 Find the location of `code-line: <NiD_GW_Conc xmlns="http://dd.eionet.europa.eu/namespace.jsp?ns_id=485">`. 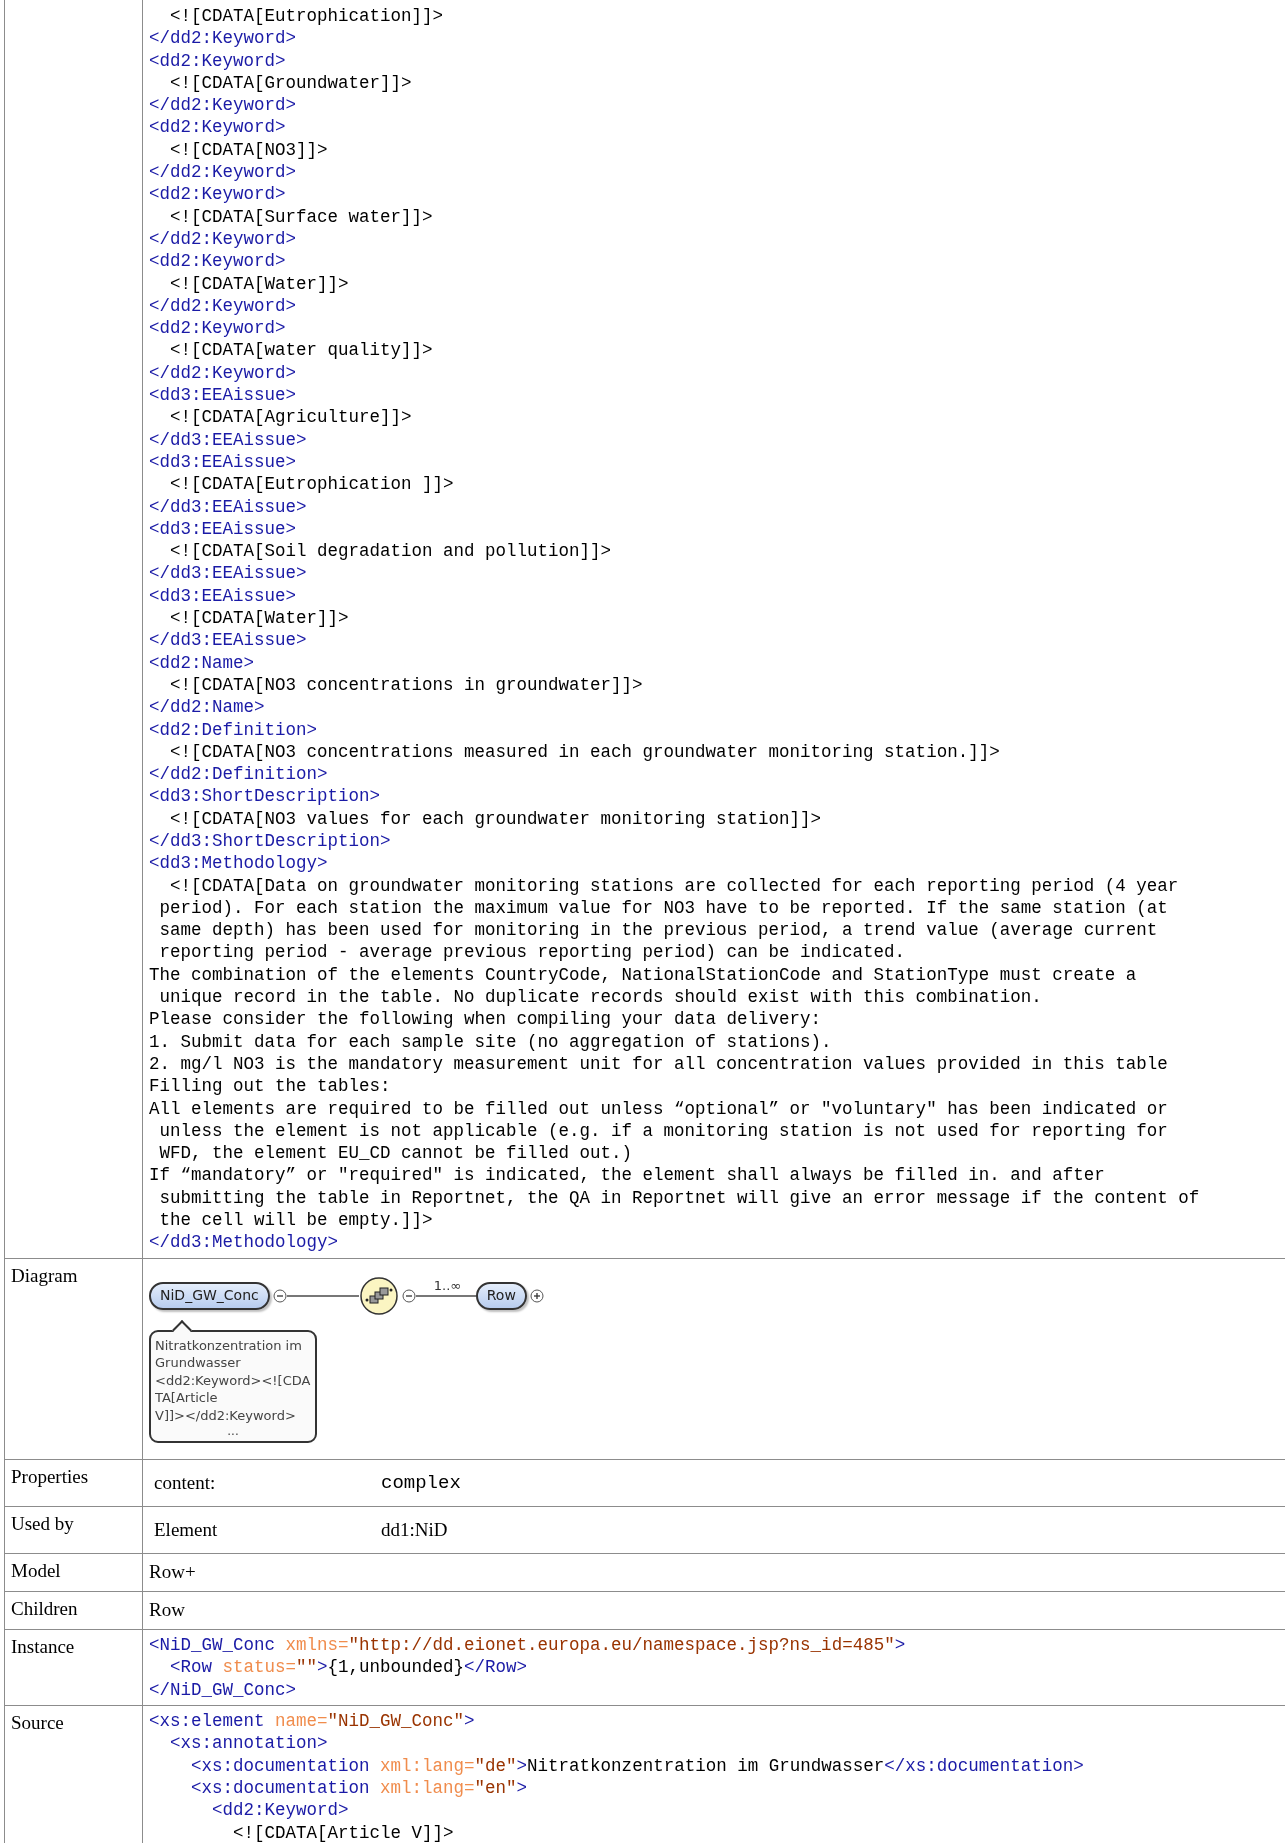

code-line: <NiD_GW_Conc xmlns="http://dd.eionet.europa.eu/namespace.jsp?ns_id=485"> is located at coordinates (527, 1645).